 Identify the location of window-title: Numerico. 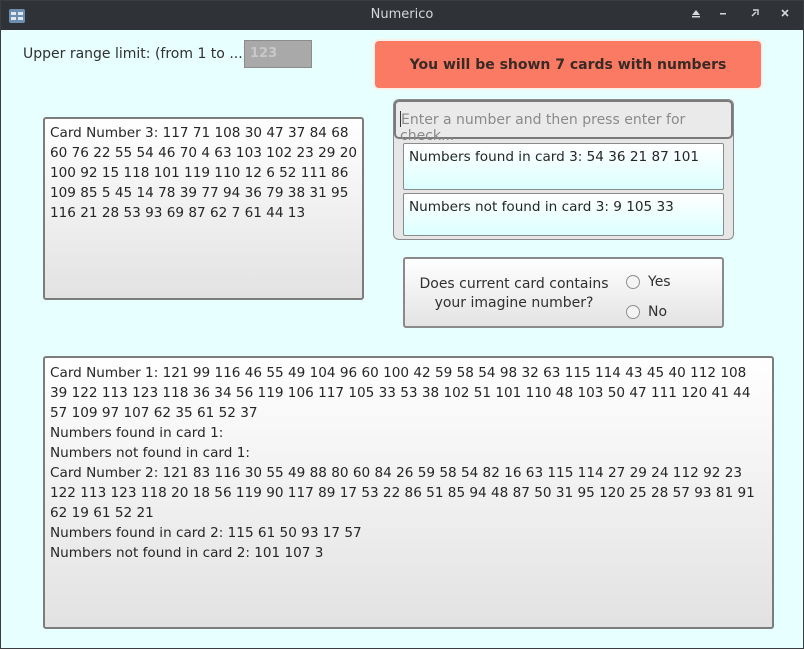
(402, 14).